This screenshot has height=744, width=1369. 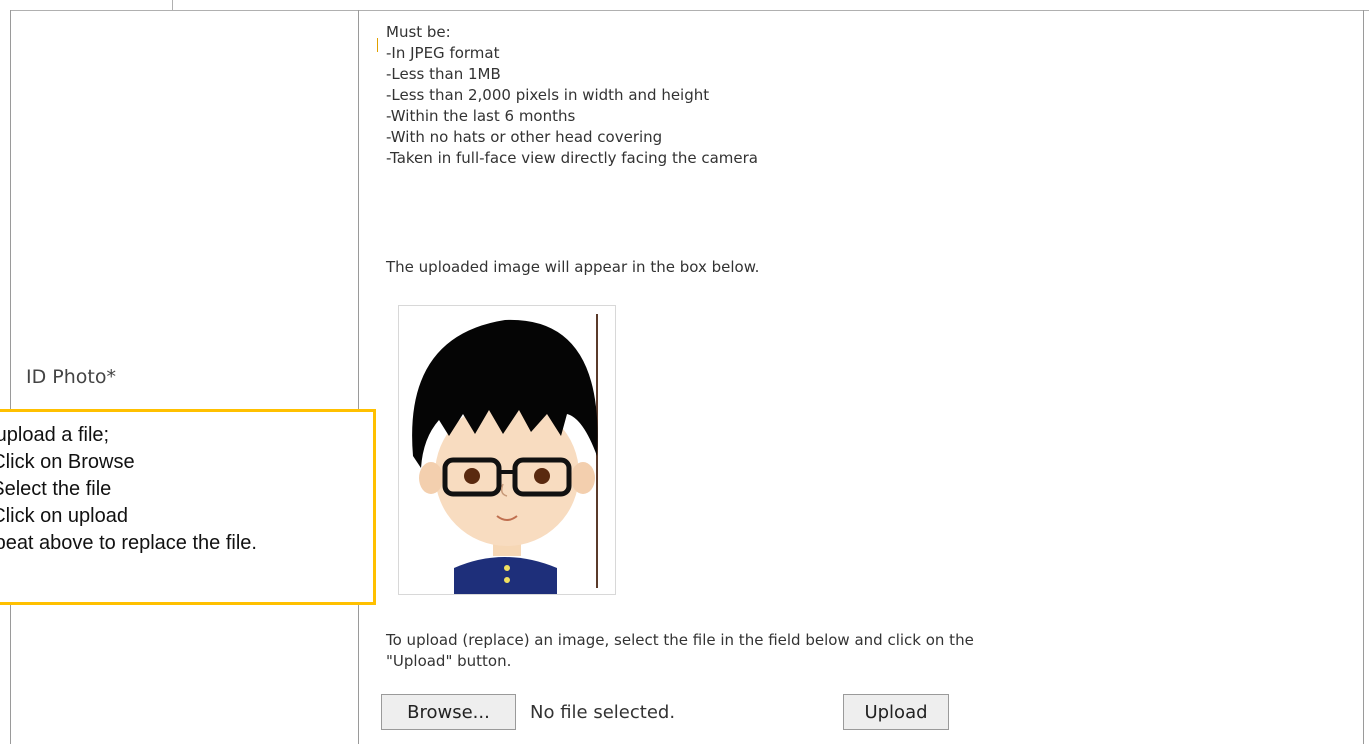 I want to click on callout-line: Repeat above to replace the file., so click(x=128, y=543).